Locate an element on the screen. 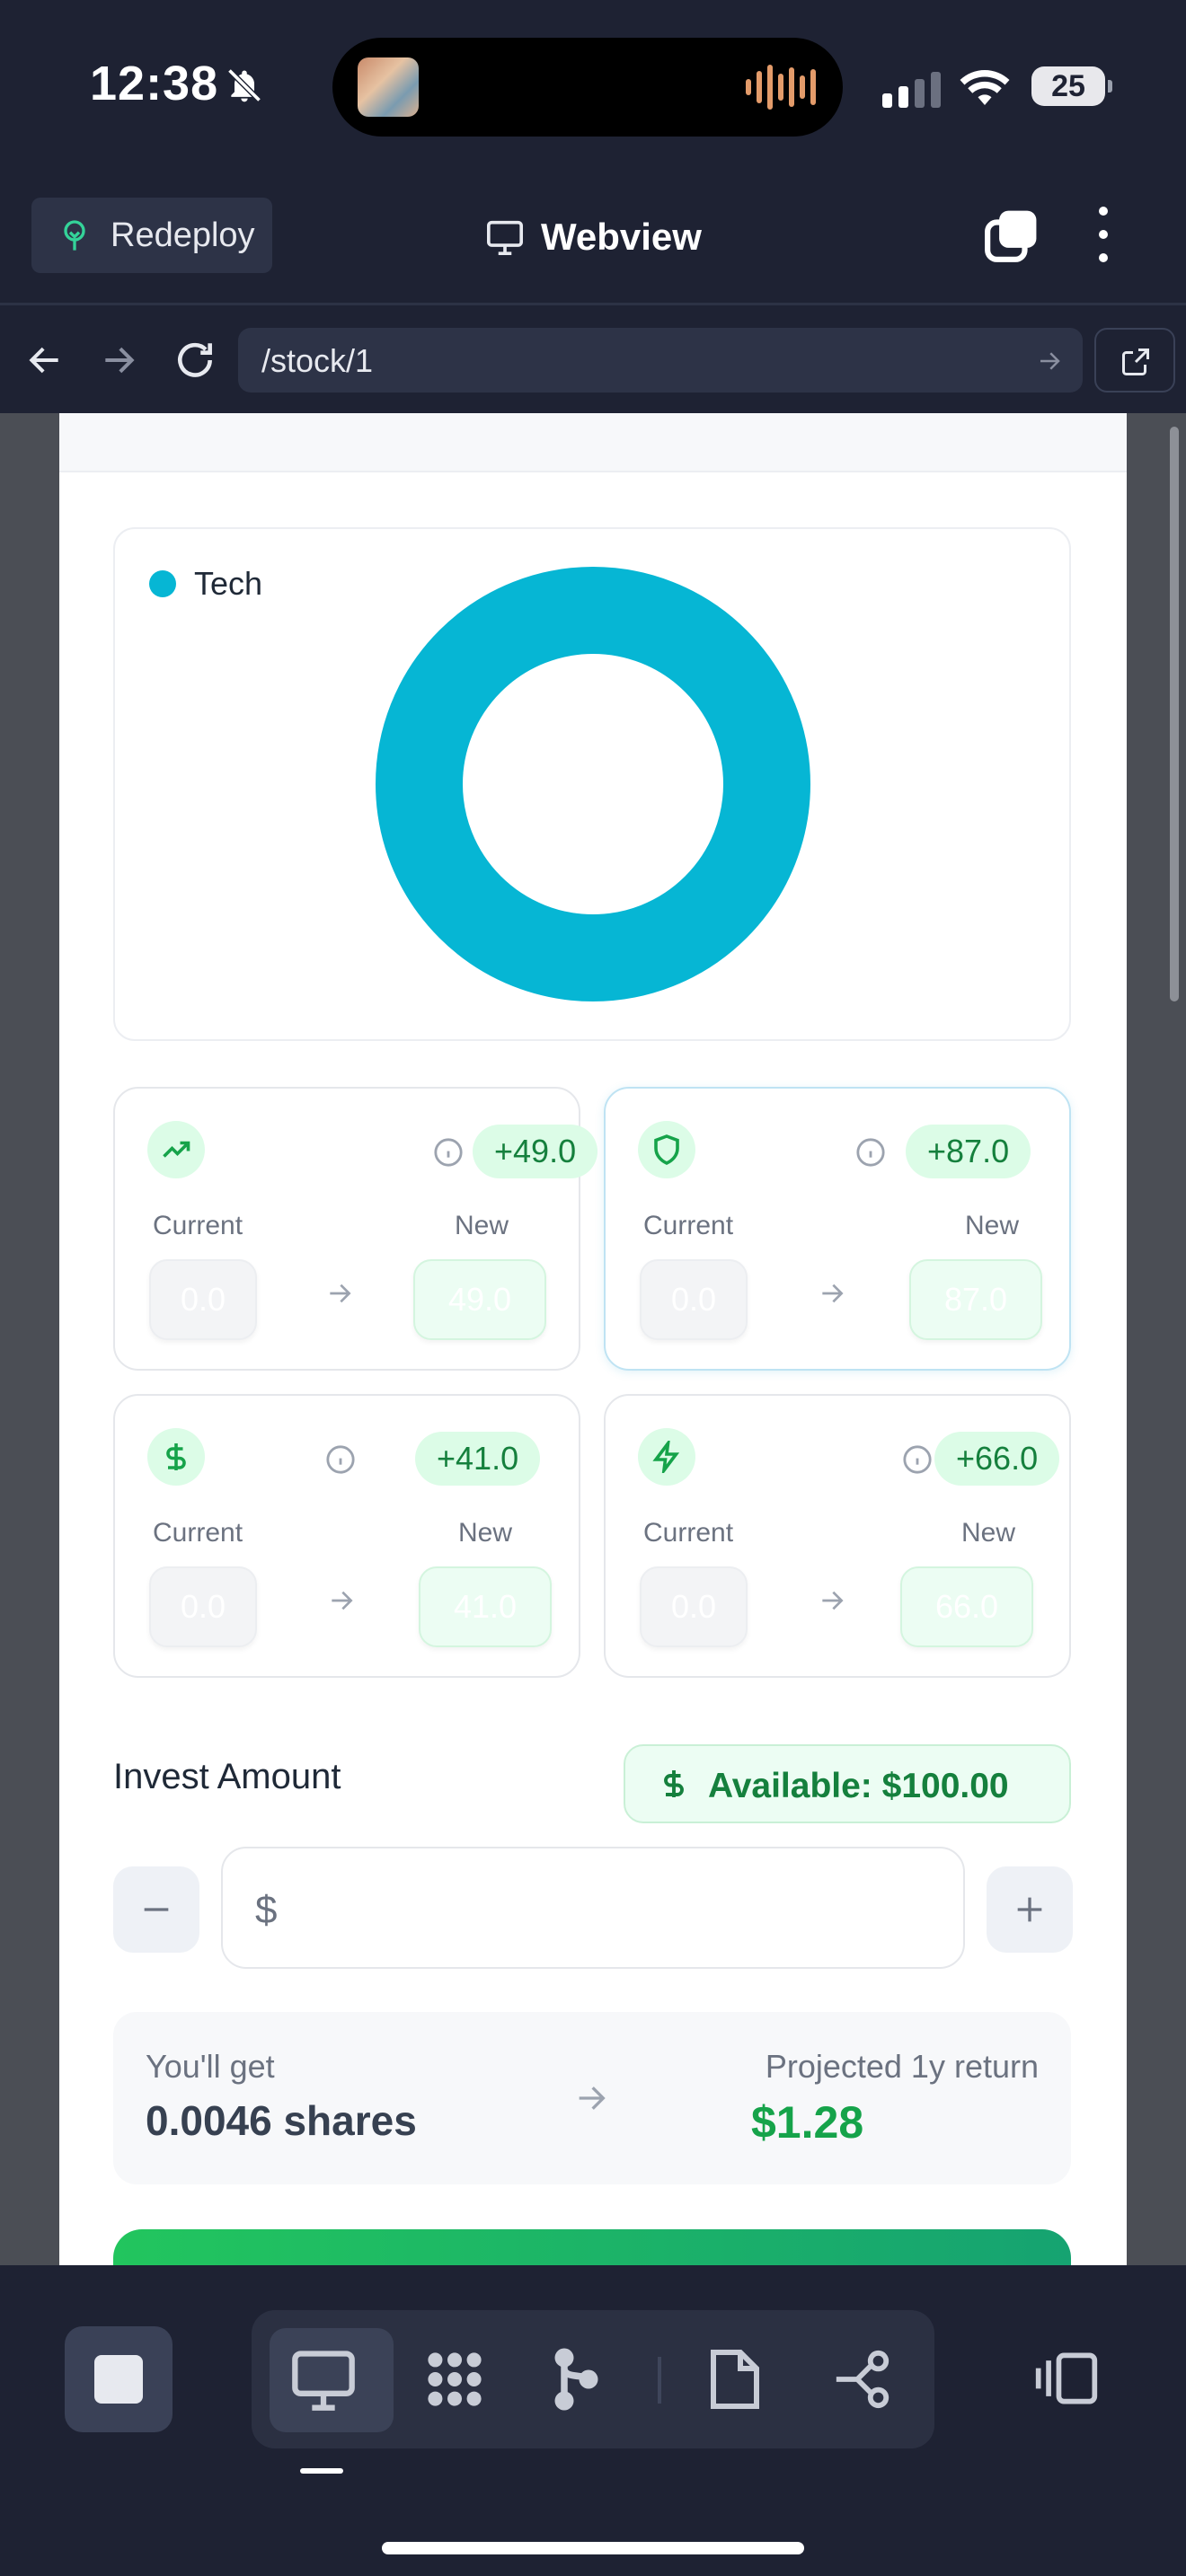  external-link-button is located at coordinates (1134, 360).